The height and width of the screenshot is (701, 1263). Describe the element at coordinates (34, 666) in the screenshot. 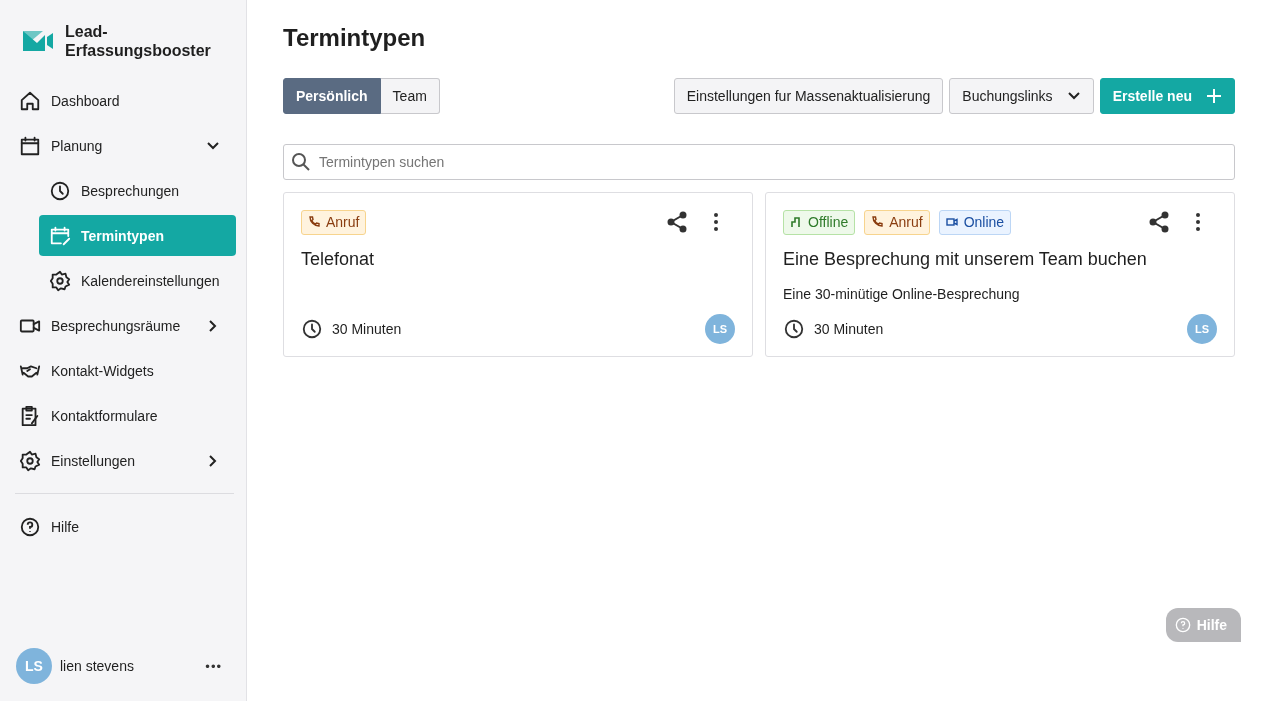

I see `user-avatar: LS` at that location.